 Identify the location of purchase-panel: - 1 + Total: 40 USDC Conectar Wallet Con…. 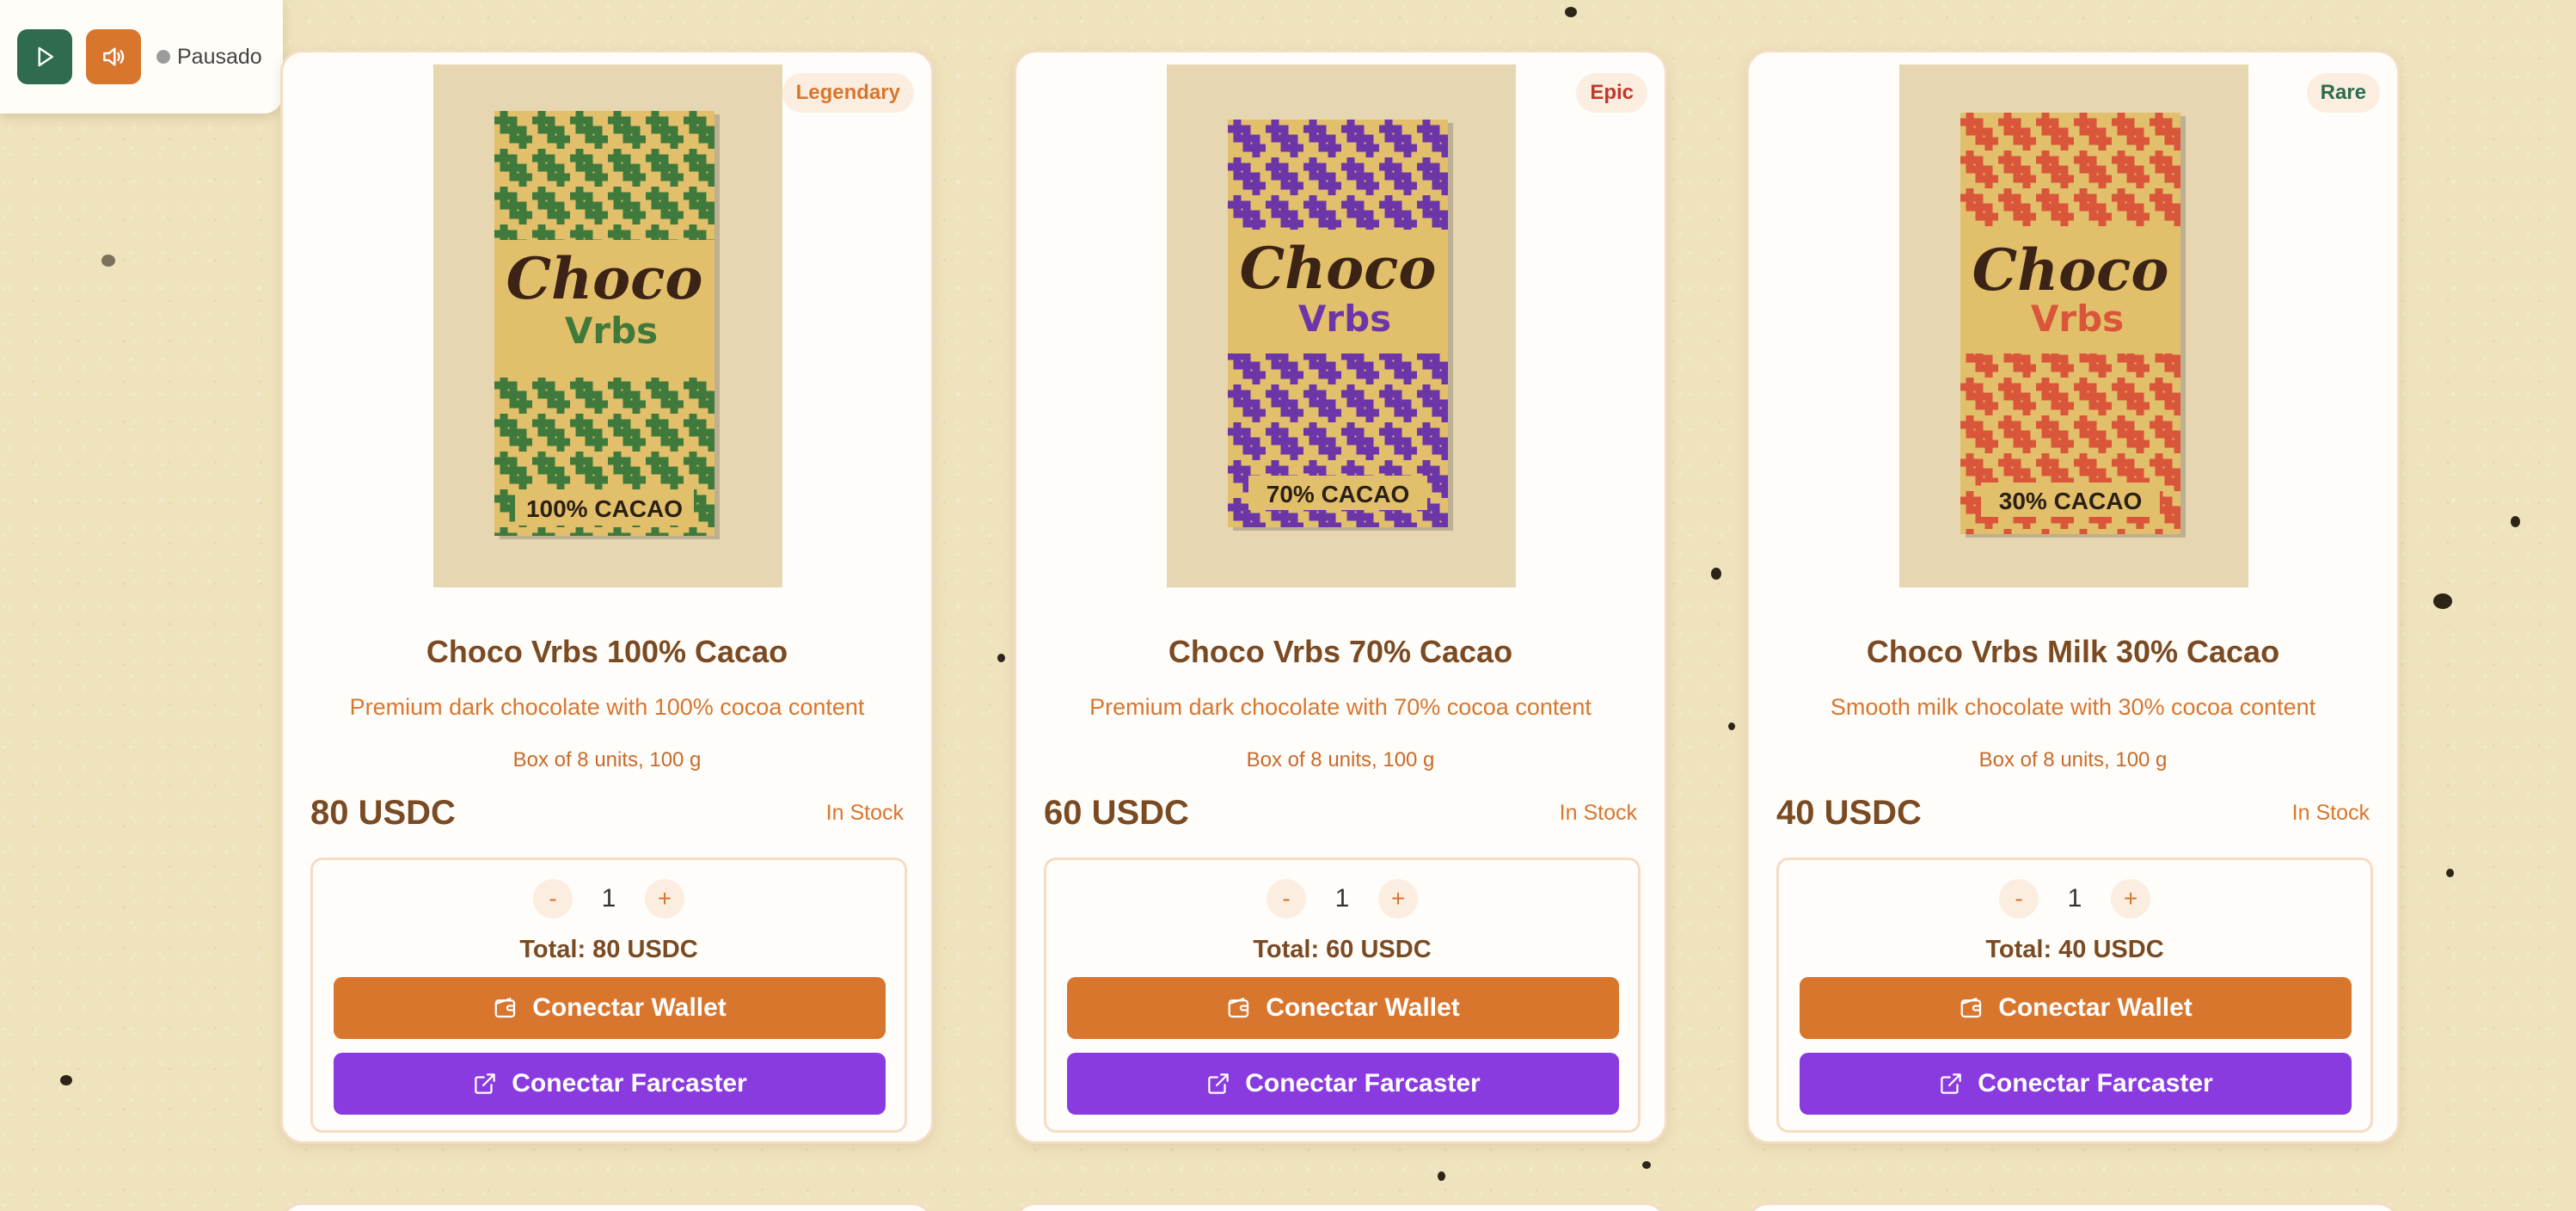
(2074, 995).